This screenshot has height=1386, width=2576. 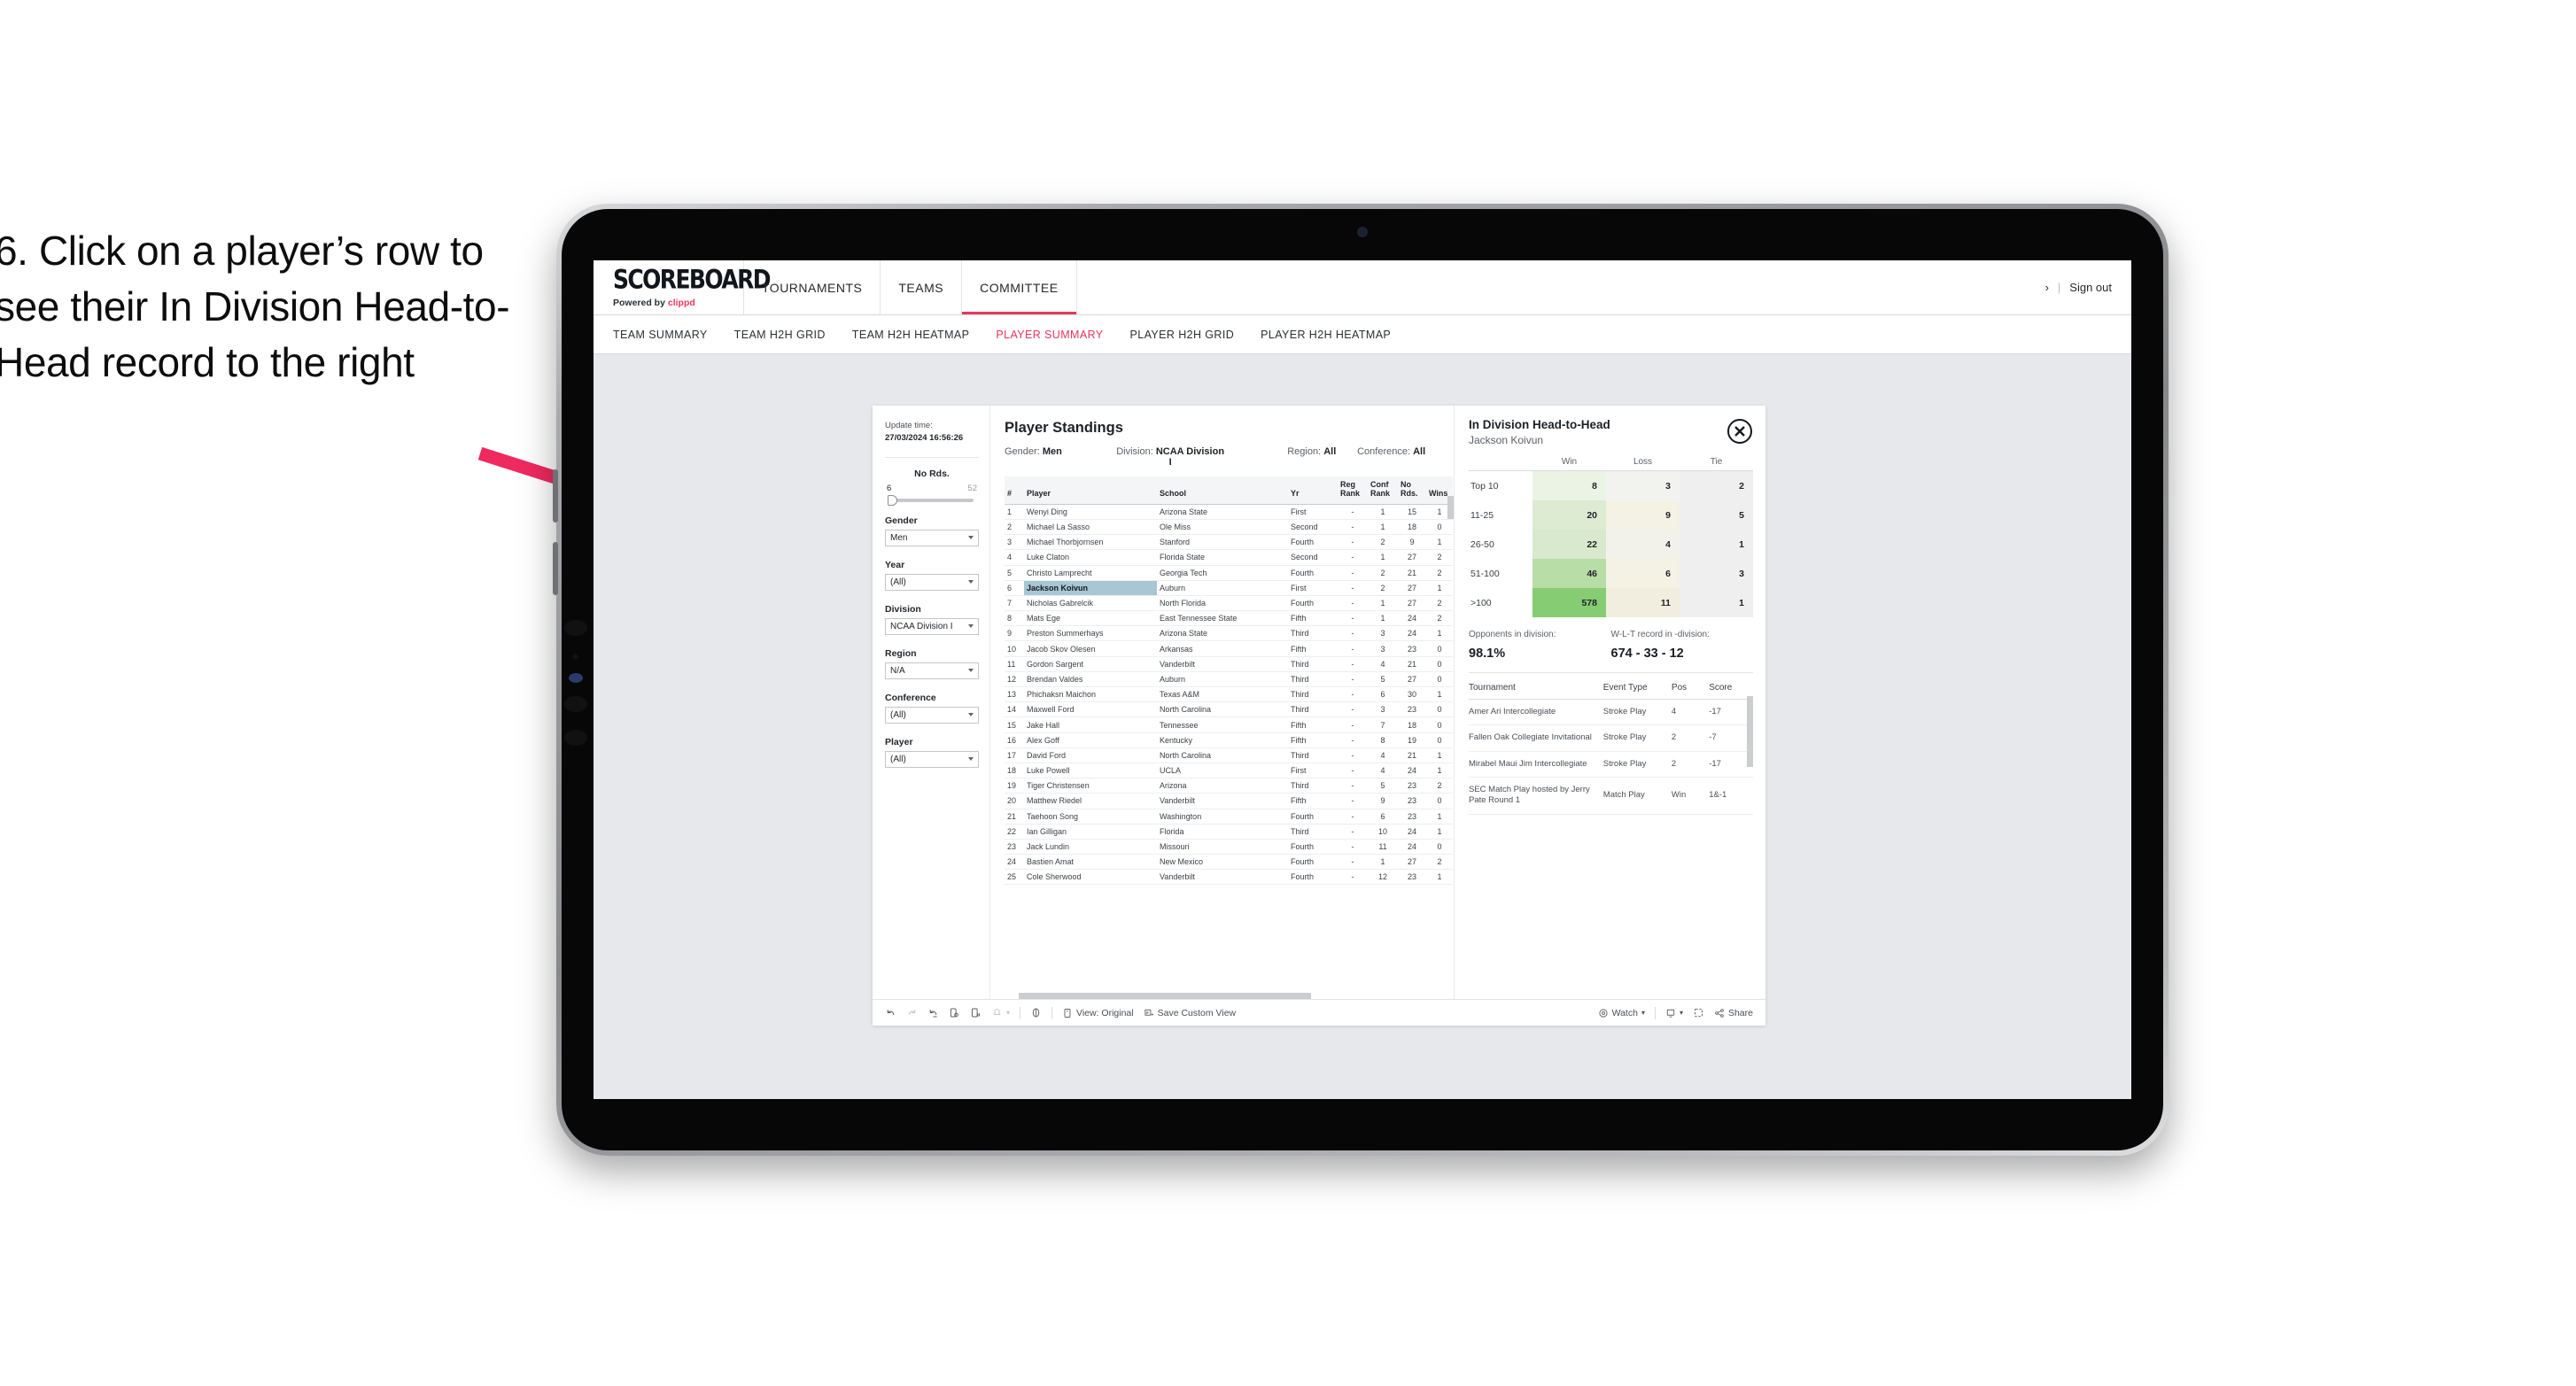 I want to click on filter-division-label: Division, so click(x=903, y=609).